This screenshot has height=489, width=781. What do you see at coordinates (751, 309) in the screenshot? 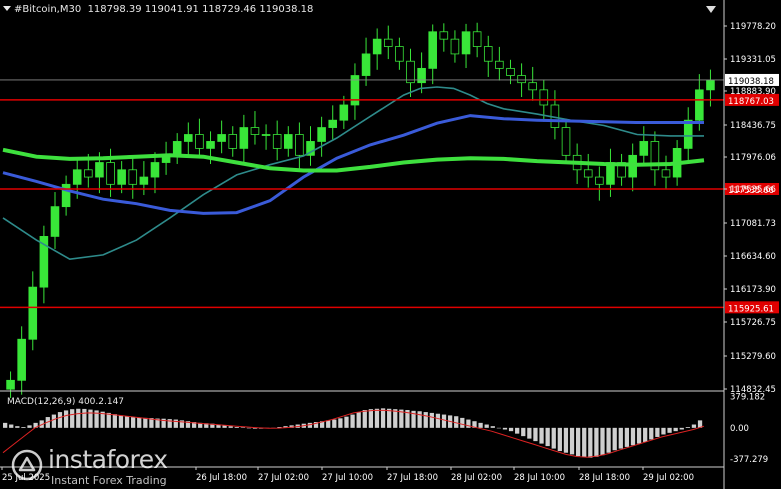
I see `level-label: 115925.61` at bounding box center [751, 309].